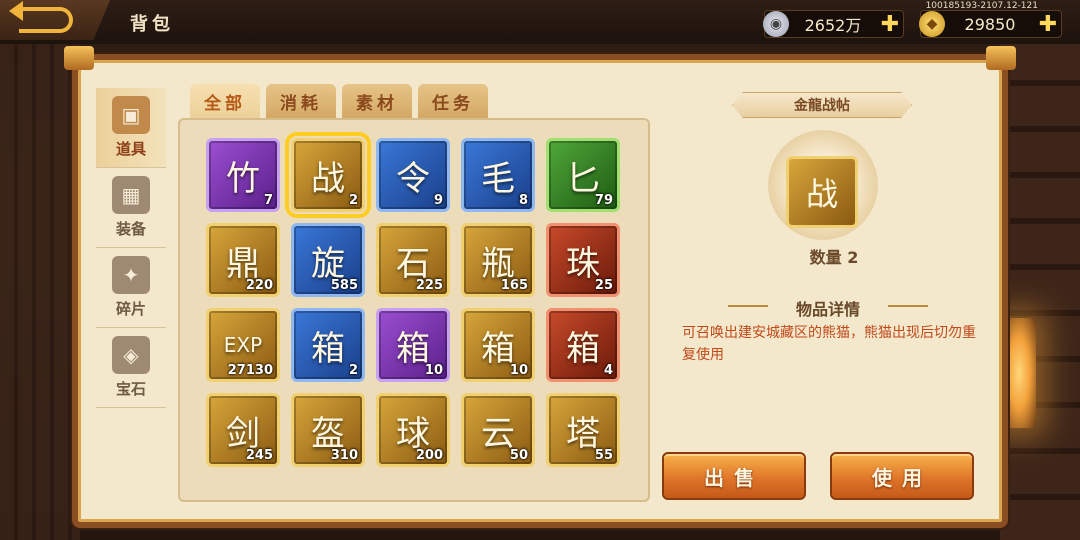  I want to click on item-count: 220, so click(259, 285).